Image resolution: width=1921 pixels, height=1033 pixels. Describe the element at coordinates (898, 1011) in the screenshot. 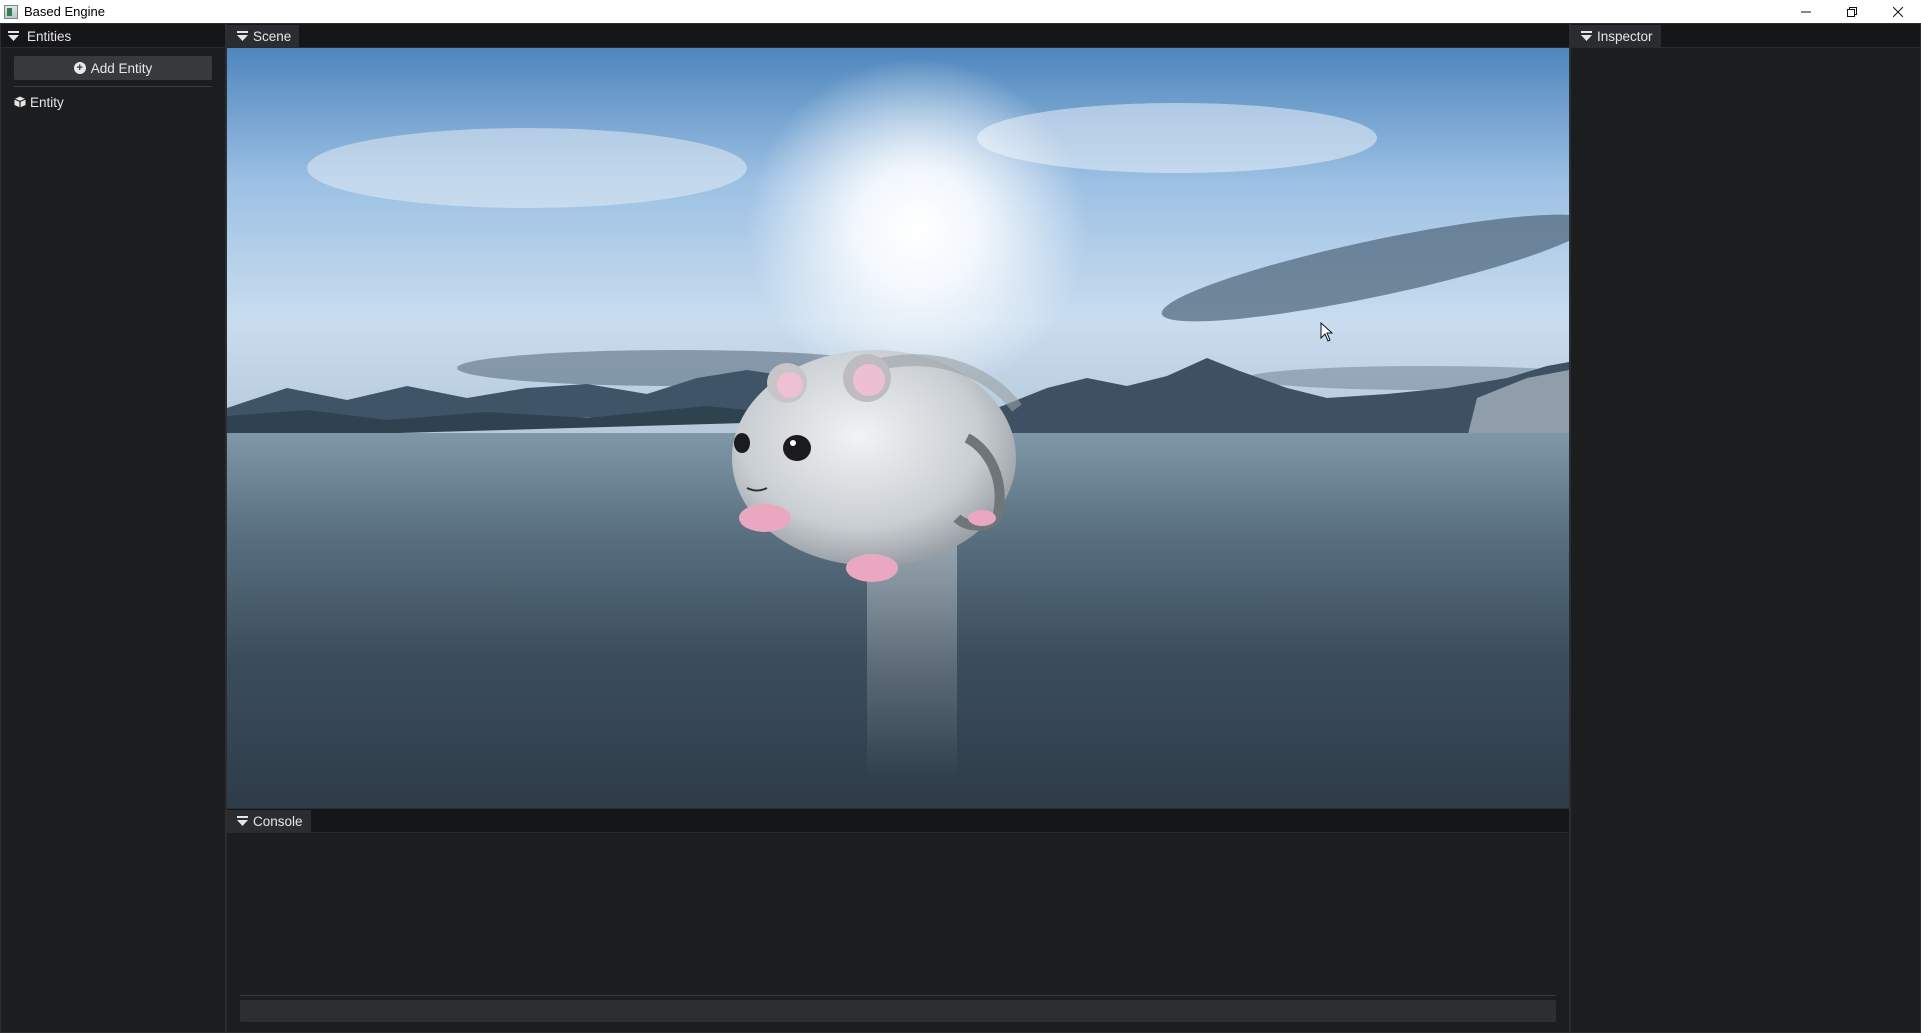

I see `console-input` at that location.